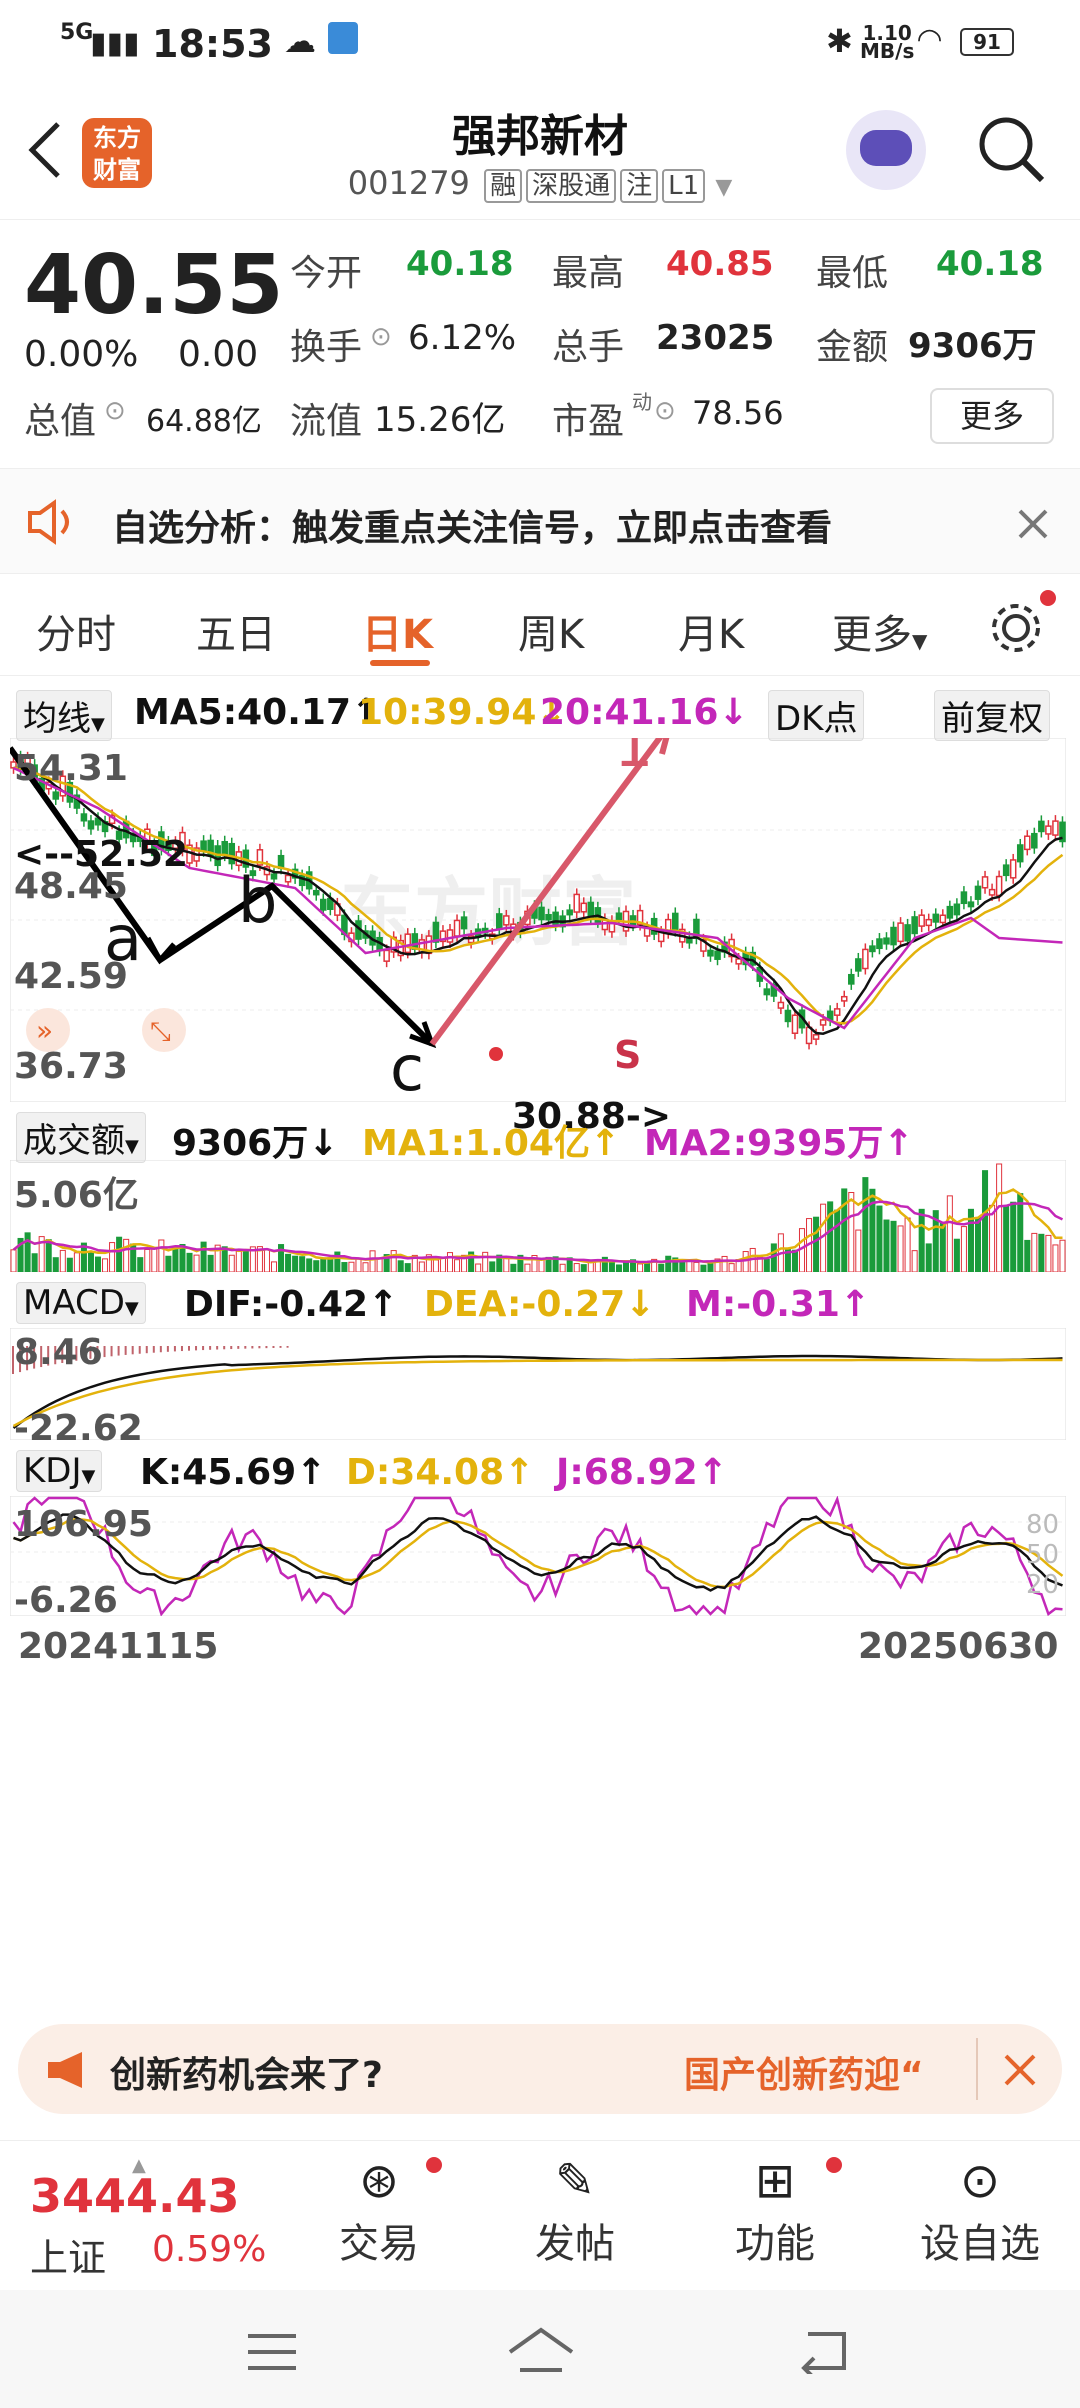  Describe the element at coordinates (540, 2069) in the screenshot. I see `promo-banner: 创新药机会来了? 国产创新药迎“` at that location.